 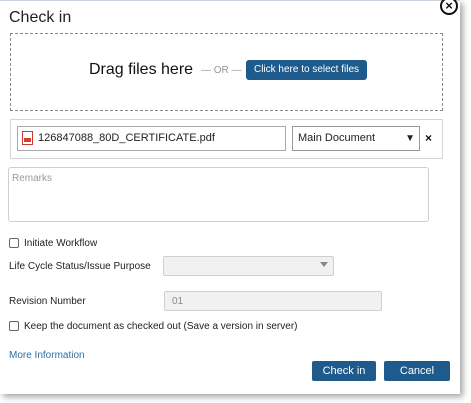 What do you see at coordinates (61, 243) in the screenshot?
I see `initiate-workflow-label: Initiate Workflow` at bounding box center [61, 243].